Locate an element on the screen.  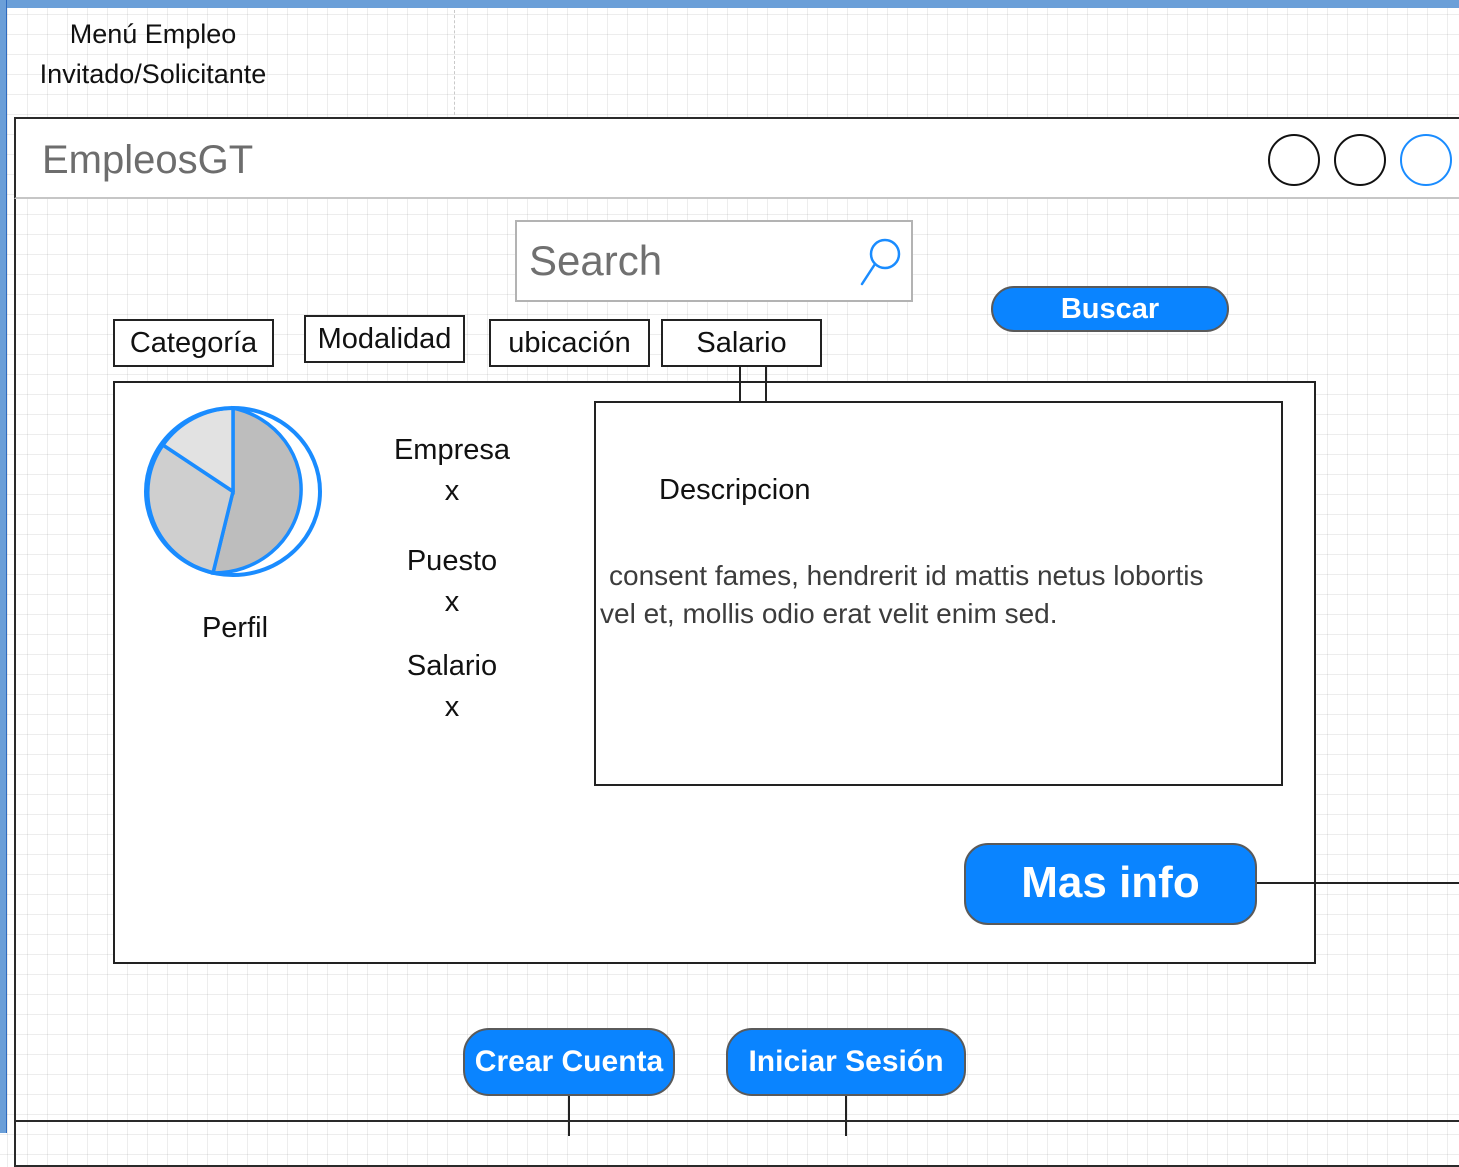
field-label: Puesto is located at coordinates (452, 561).